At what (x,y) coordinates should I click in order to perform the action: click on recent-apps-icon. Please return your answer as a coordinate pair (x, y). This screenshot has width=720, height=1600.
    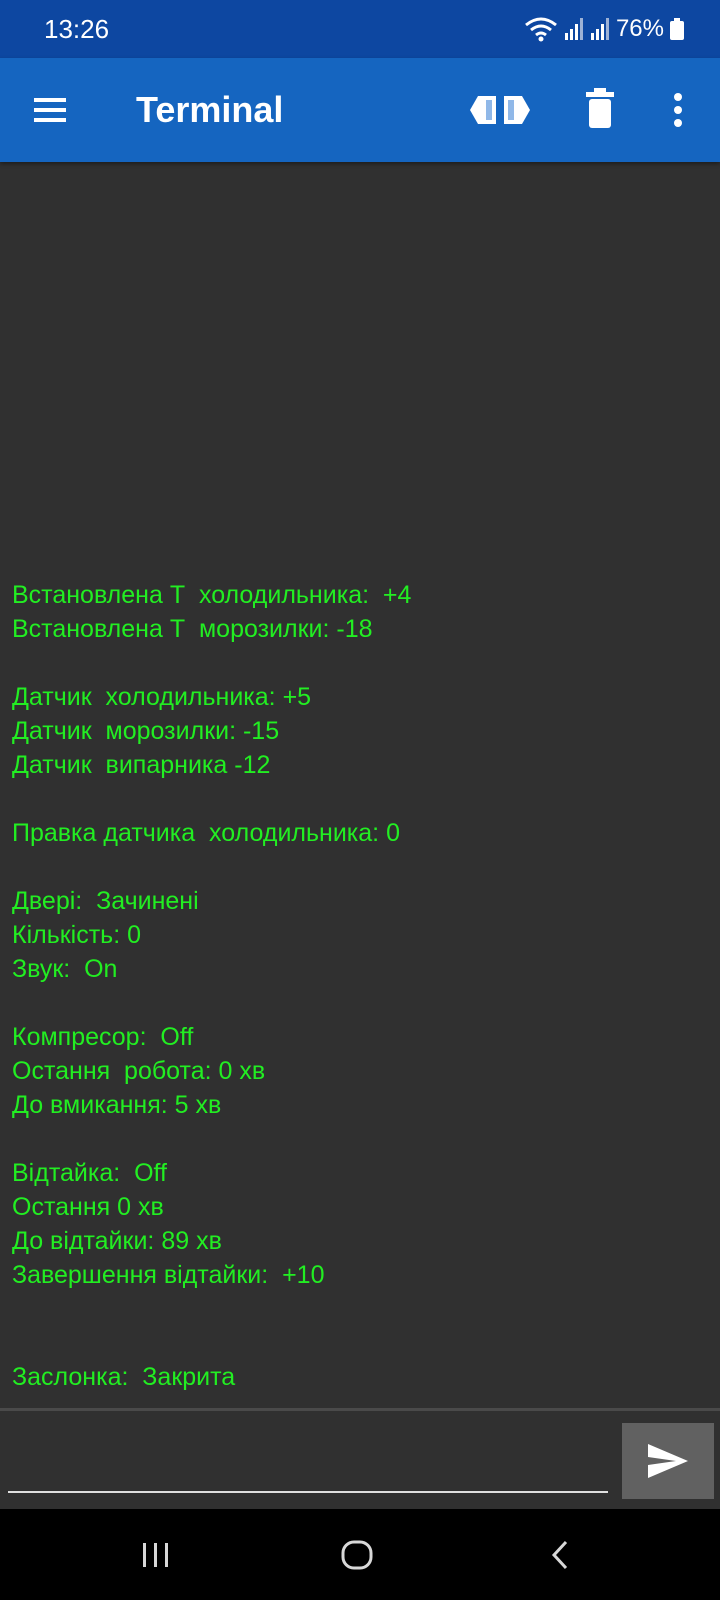
    Looking at the image, I should click on (156, 1555).